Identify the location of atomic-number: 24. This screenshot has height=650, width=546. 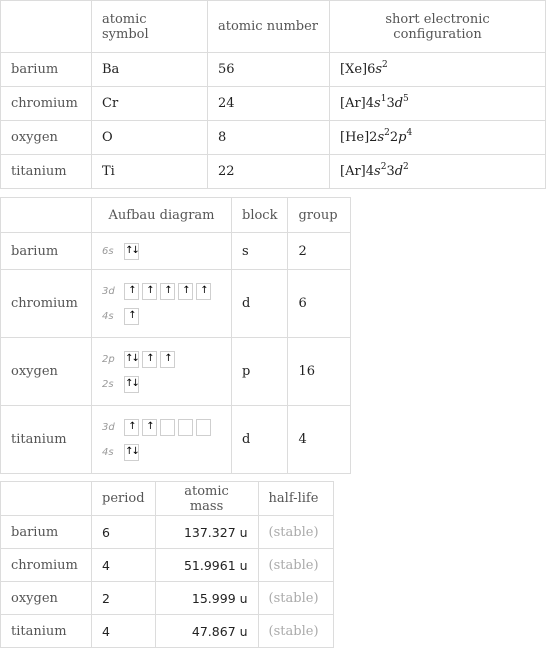
(268, 103).